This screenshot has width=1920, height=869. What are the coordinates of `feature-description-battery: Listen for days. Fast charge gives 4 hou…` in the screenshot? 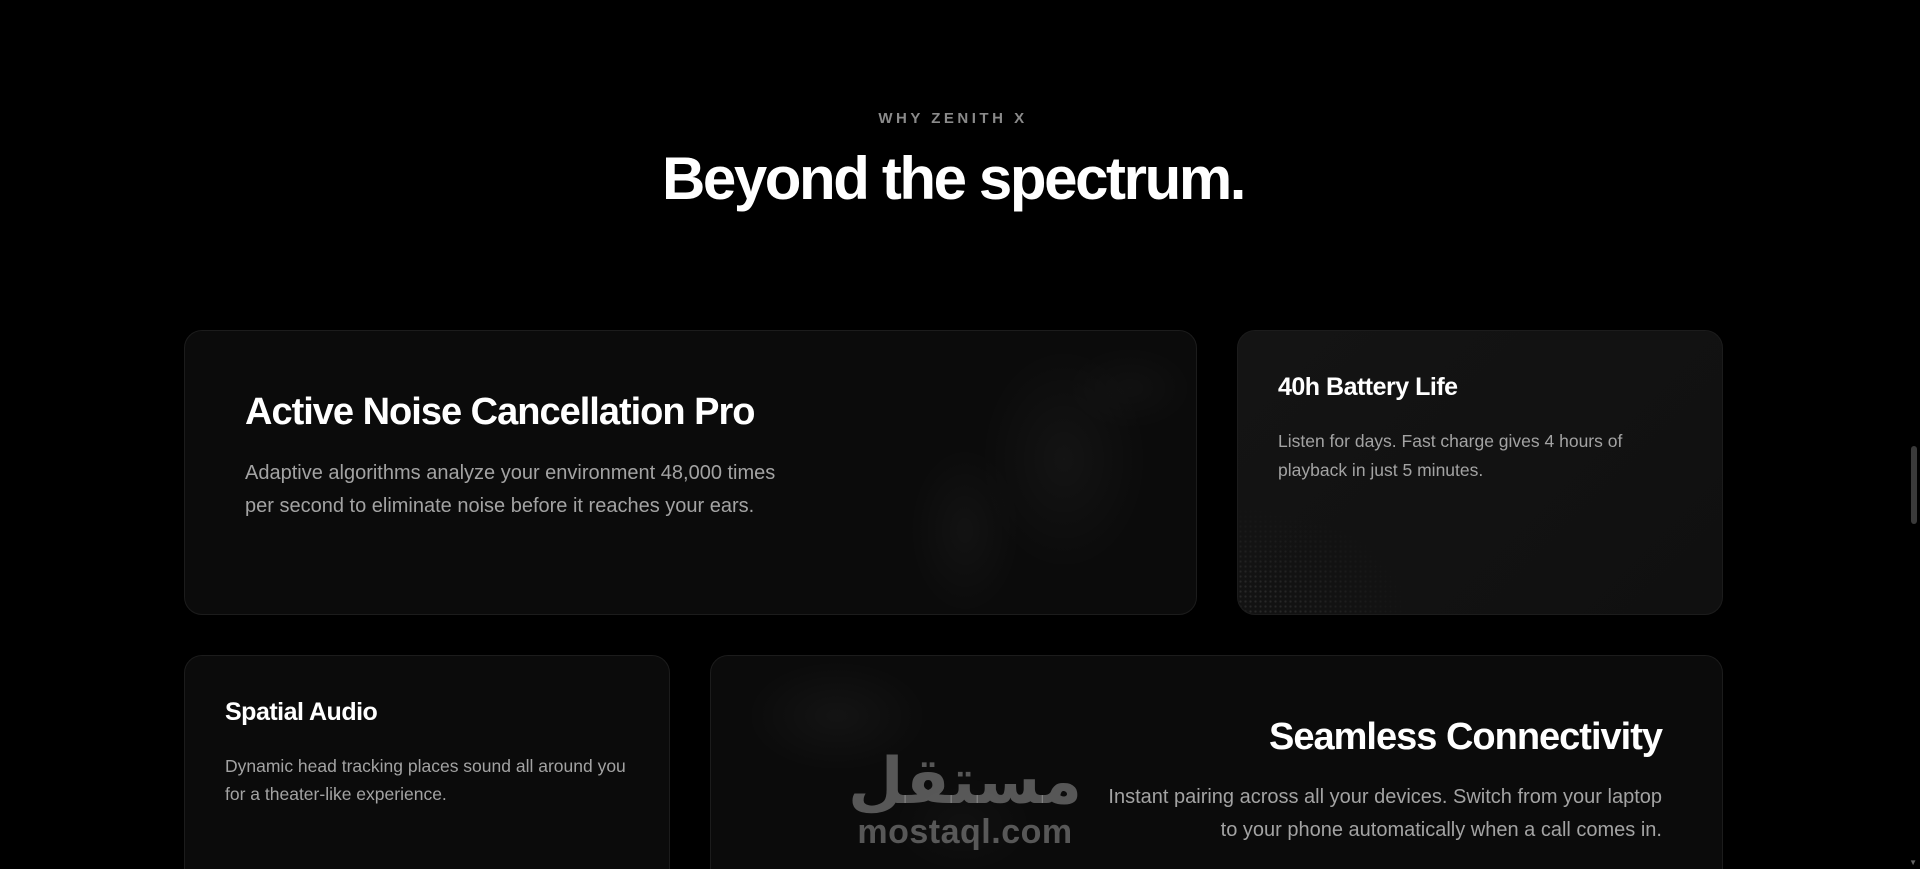 It's located at (1450, 455).